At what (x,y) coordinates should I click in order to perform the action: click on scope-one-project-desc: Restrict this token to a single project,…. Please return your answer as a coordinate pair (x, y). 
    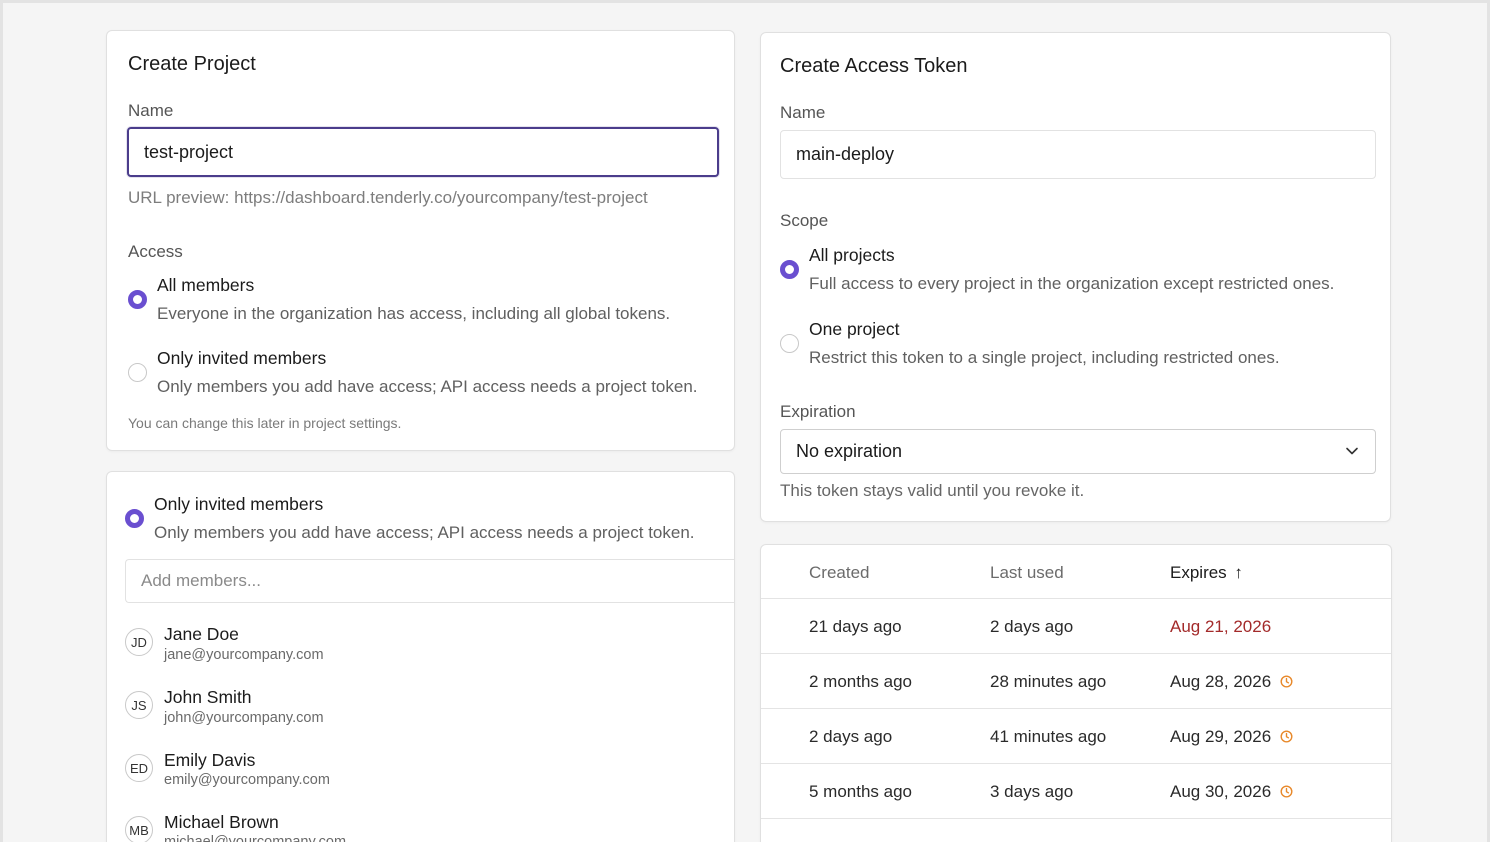
    Looking at the image, I should click on (1044, 357).